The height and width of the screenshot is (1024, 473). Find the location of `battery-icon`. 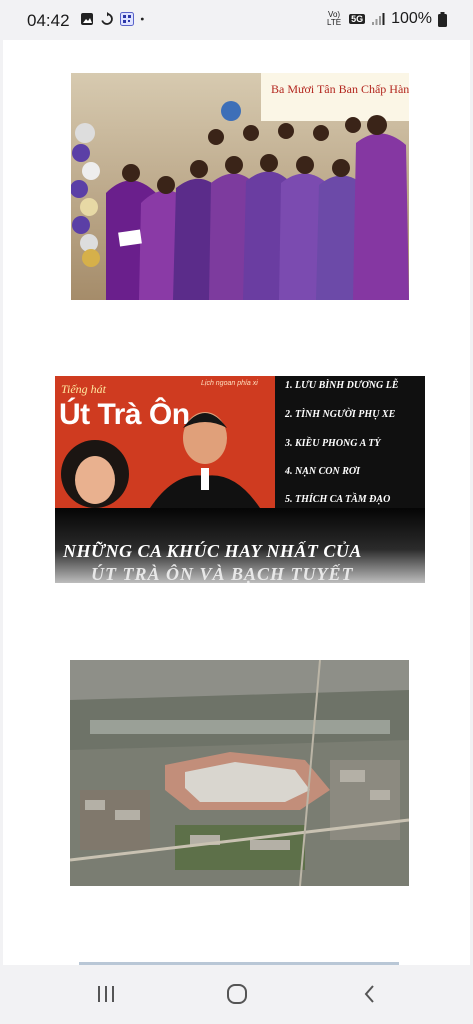

battery-icon is located at coordinates (442, 19).